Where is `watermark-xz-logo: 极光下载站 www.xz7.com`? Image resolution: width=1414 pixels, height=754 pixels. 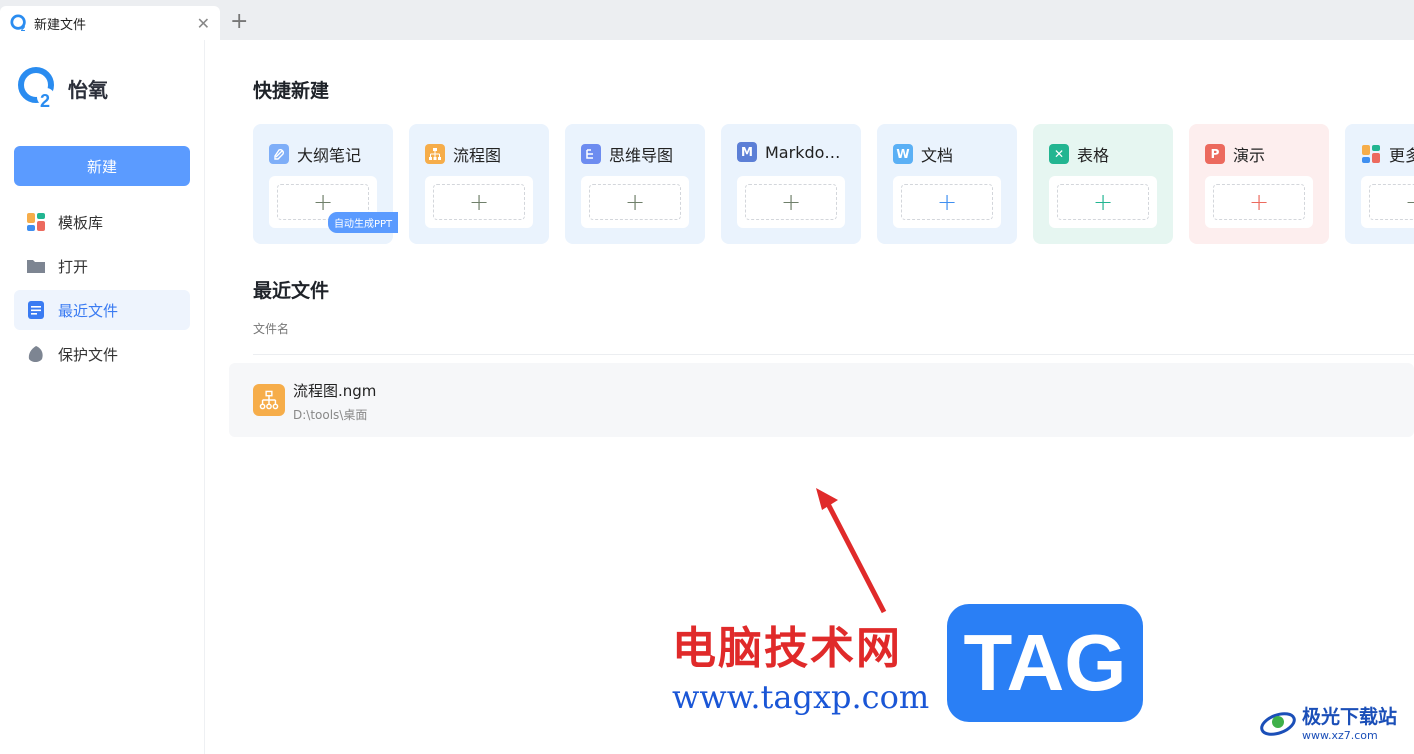 watermark-xz-logo: 极光下载站 www.xz7.com is located at coordinates (1327, 722).